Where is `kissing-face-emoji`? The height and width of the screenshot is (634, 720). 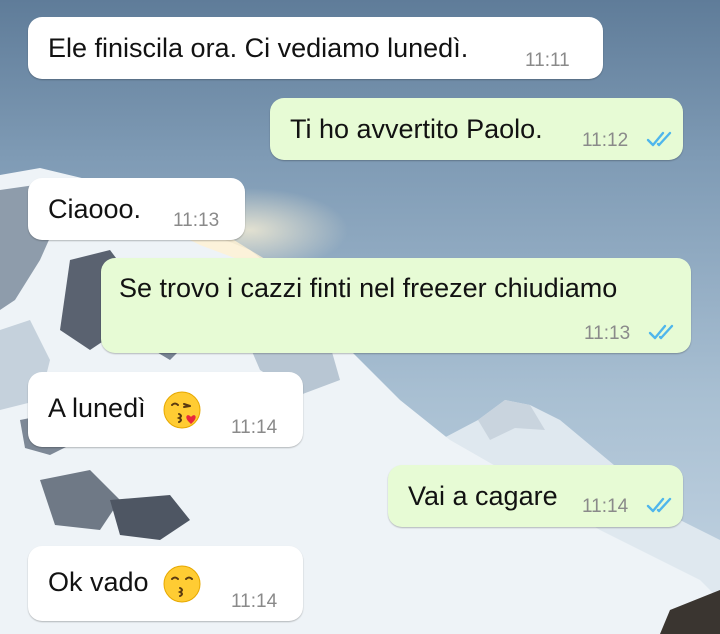
kissing-face-emoji is located at coordinates (182, 584).